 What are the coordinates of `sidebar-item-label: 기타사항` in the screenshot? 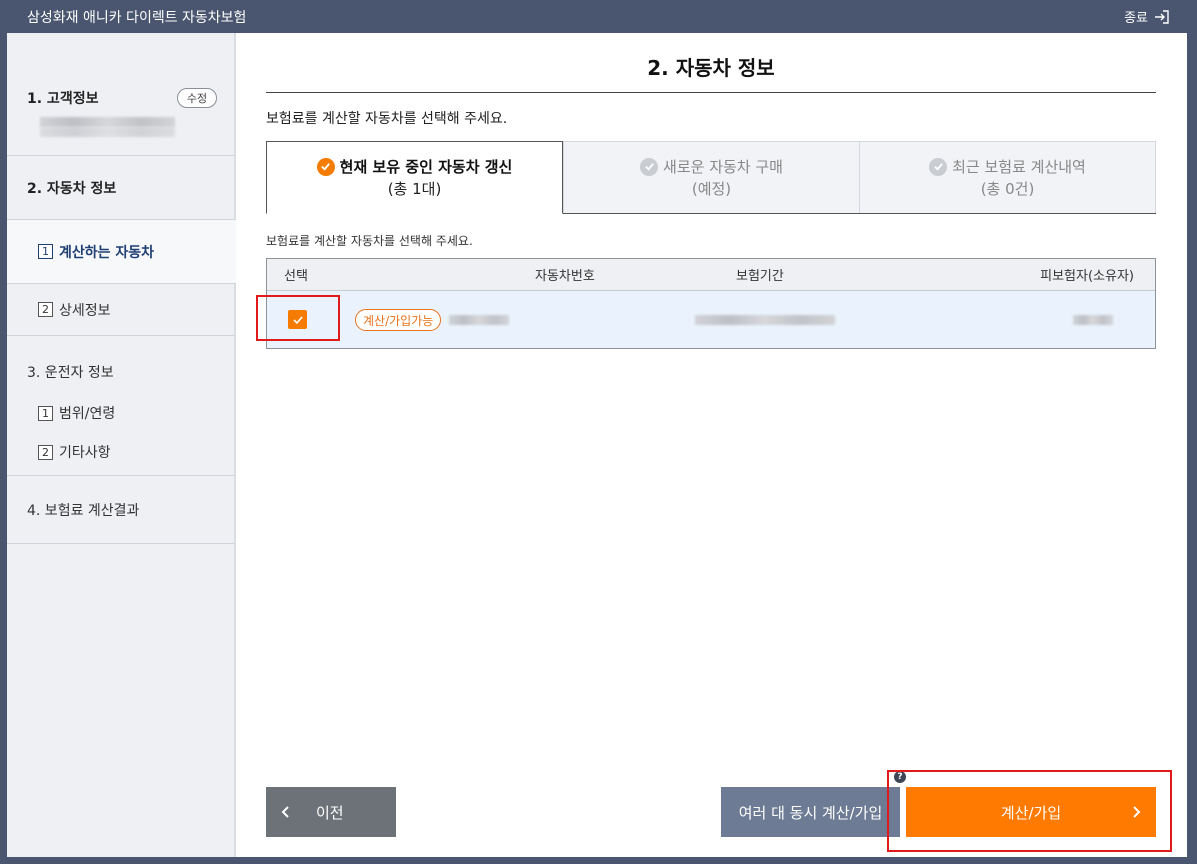 It's located at (85, 453).